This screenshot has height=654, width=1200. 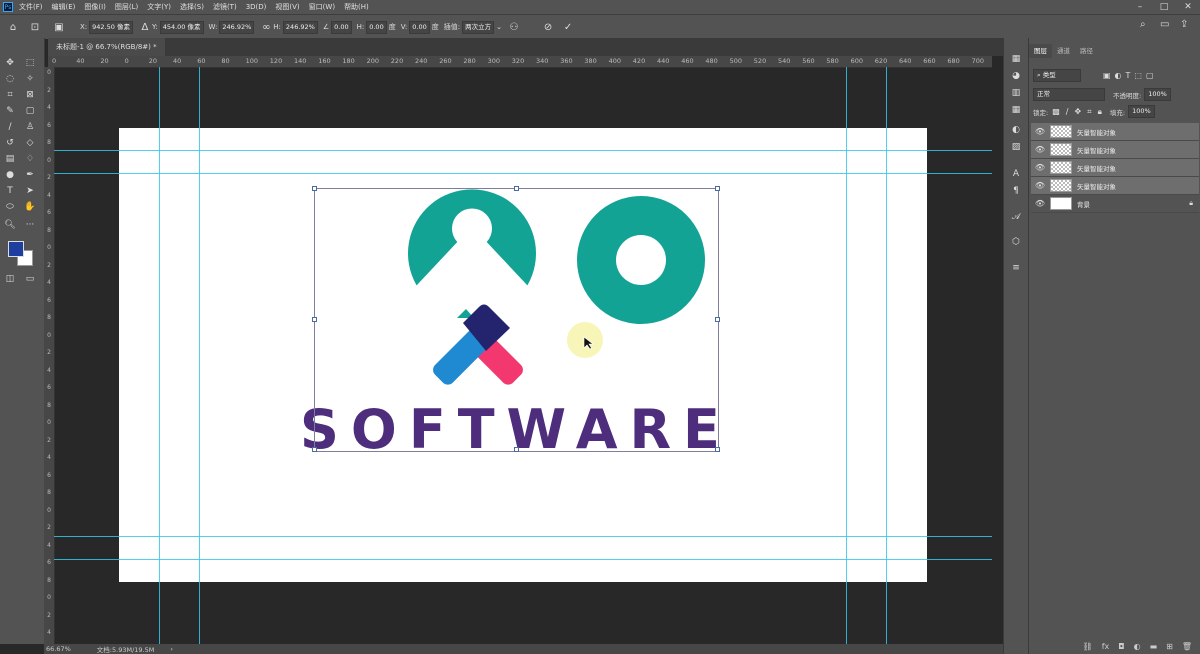 I want to click on blend-mode-select: 正常, so click(x=1069, y=94).